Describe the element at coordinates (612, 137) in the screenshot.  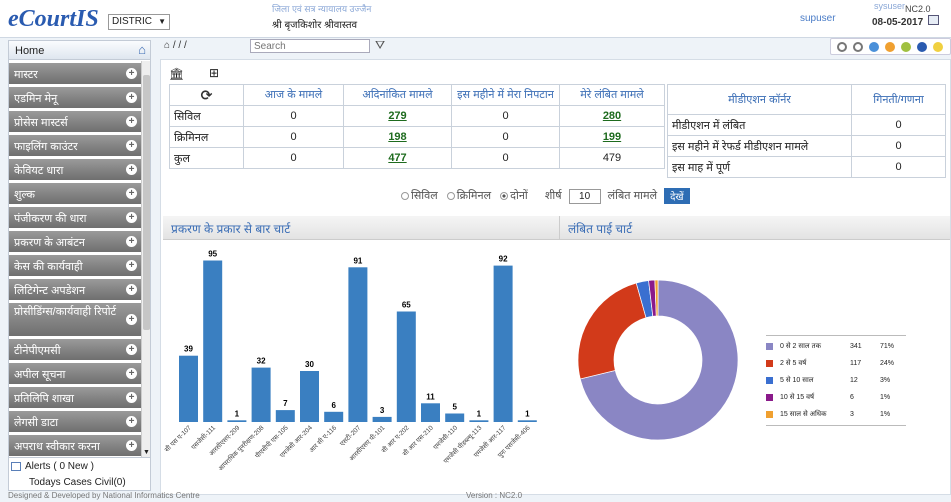
I see `pending-link: 199` at that location.